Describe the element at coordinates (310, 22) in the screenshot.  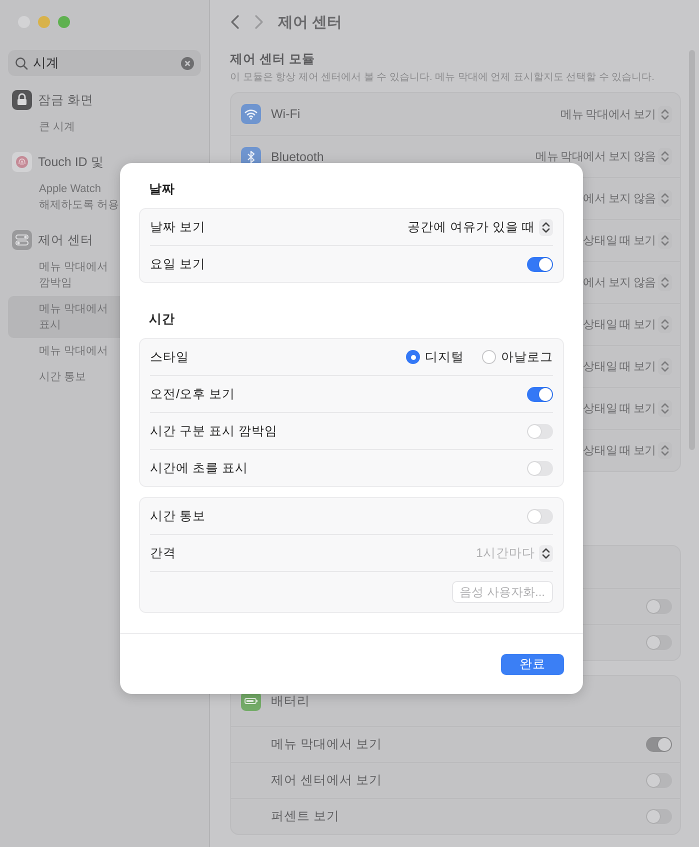
I see `page-title: 제어 센터` at that location.